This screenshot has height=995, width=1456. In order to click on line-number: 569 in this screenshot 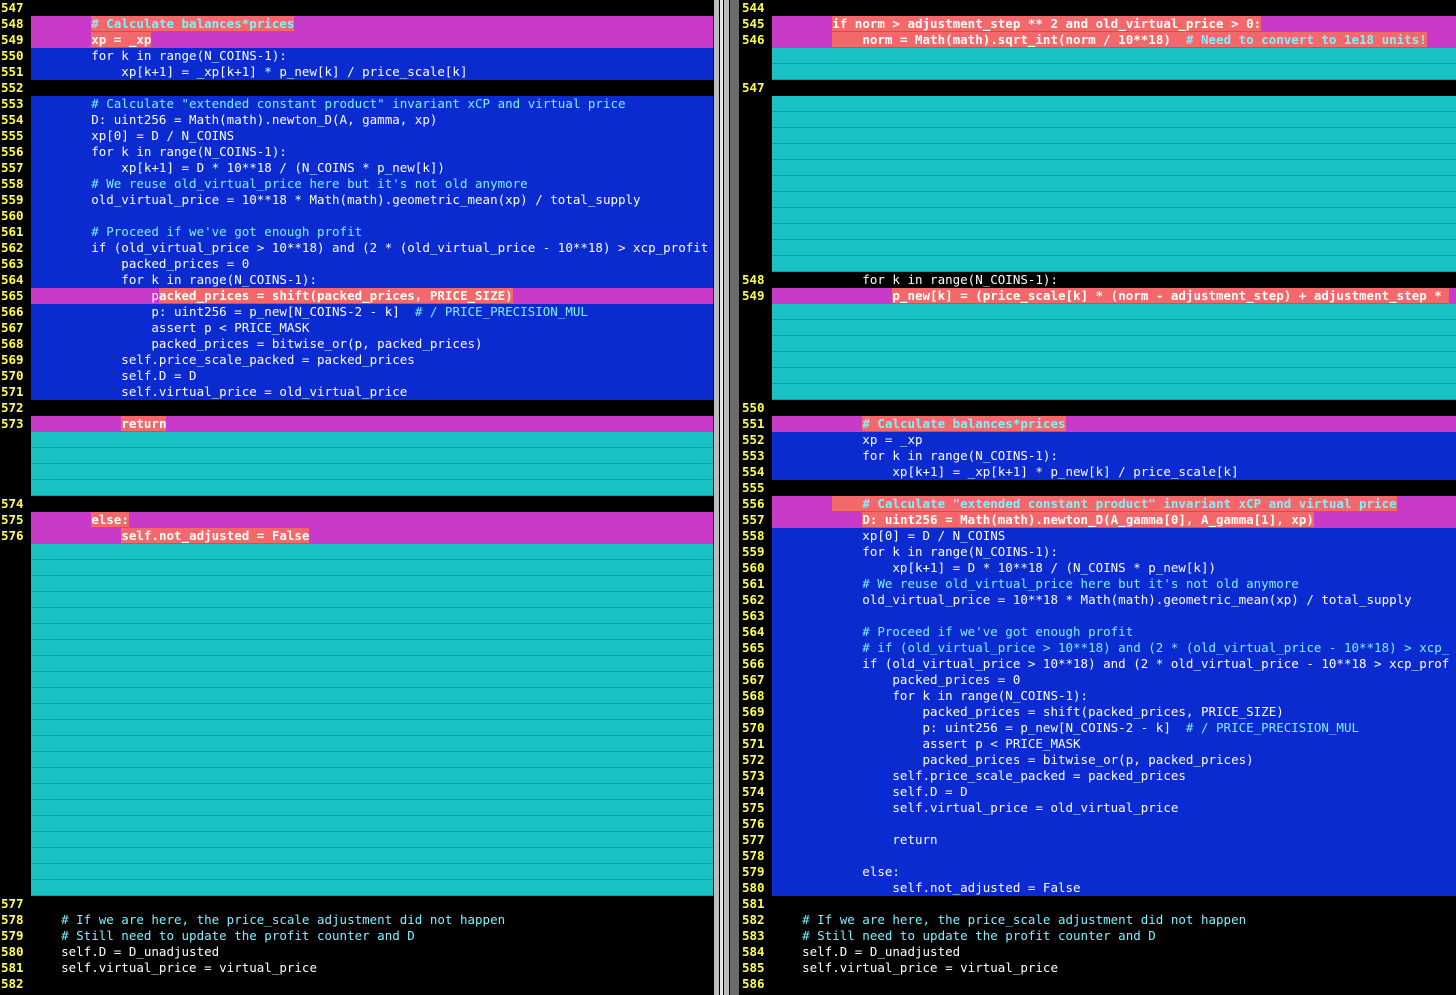, I will do `click(753, 711)`.